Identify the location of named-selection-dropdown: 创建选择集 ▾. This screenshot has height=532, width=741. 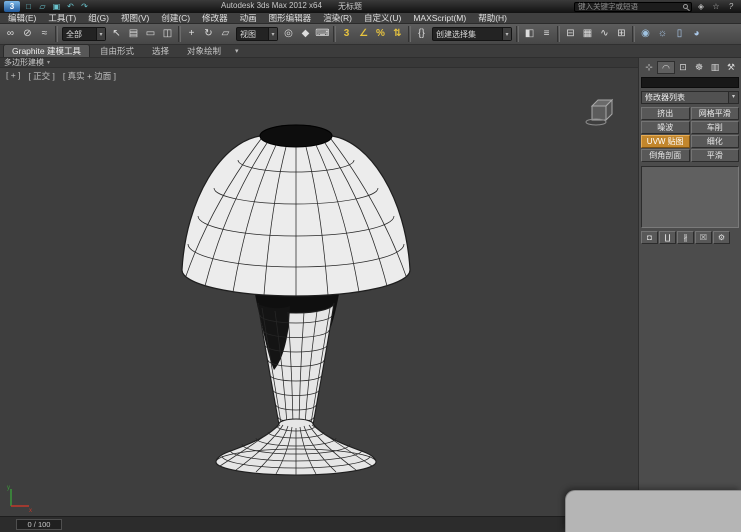
(472, 34).